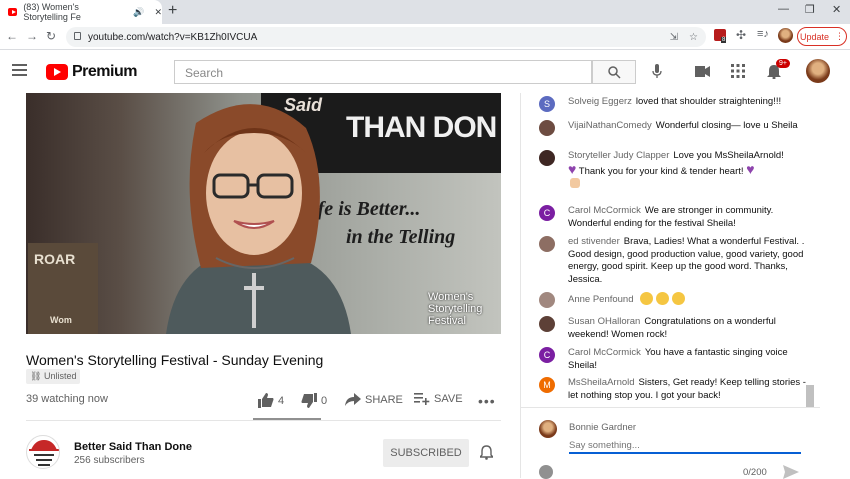 This screenshot has width=850, height=479. What do you see at coordinates (43, 452) in the screenshot?
I see `channel-avatar` at bounding box center [43, 452].